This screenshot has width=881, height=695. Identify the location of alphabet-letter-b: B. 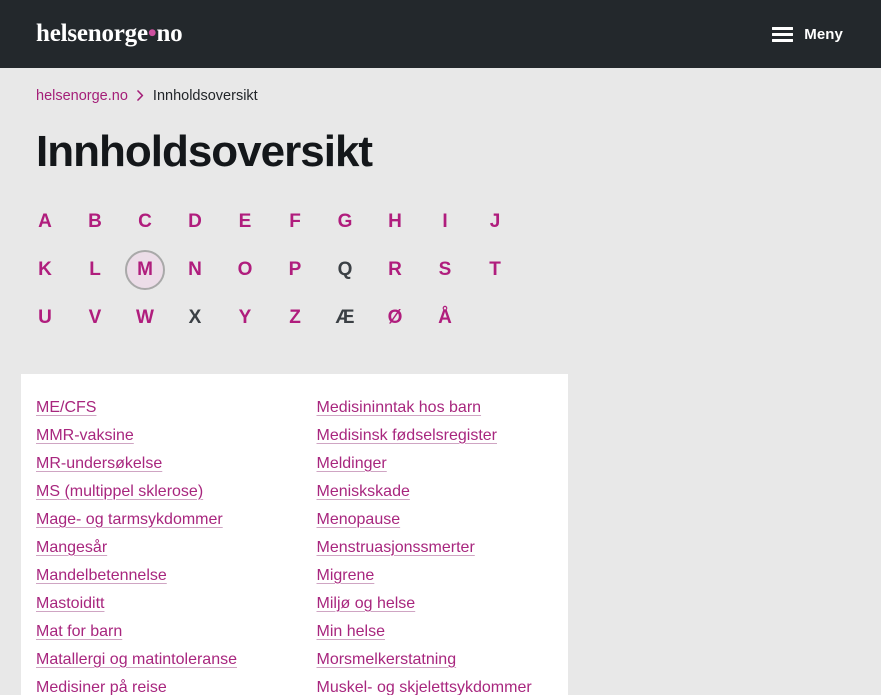
(95, 222).